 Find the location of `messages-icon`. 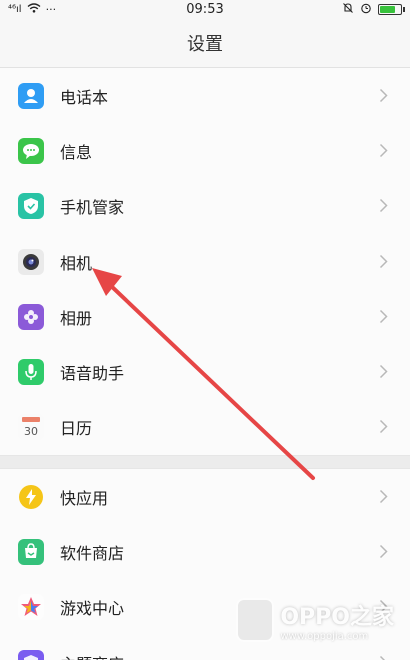

messages-icon is located at coordinates (31, 150).